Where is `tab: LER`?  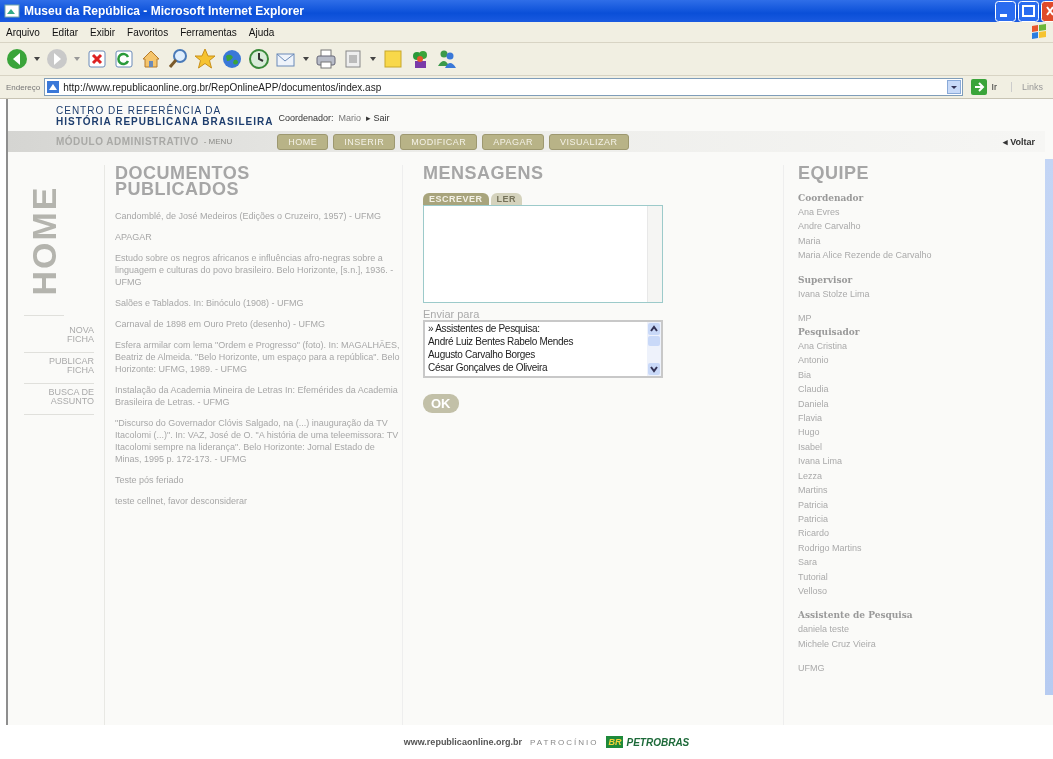 tab: LER is located at coordinates (506, 199).